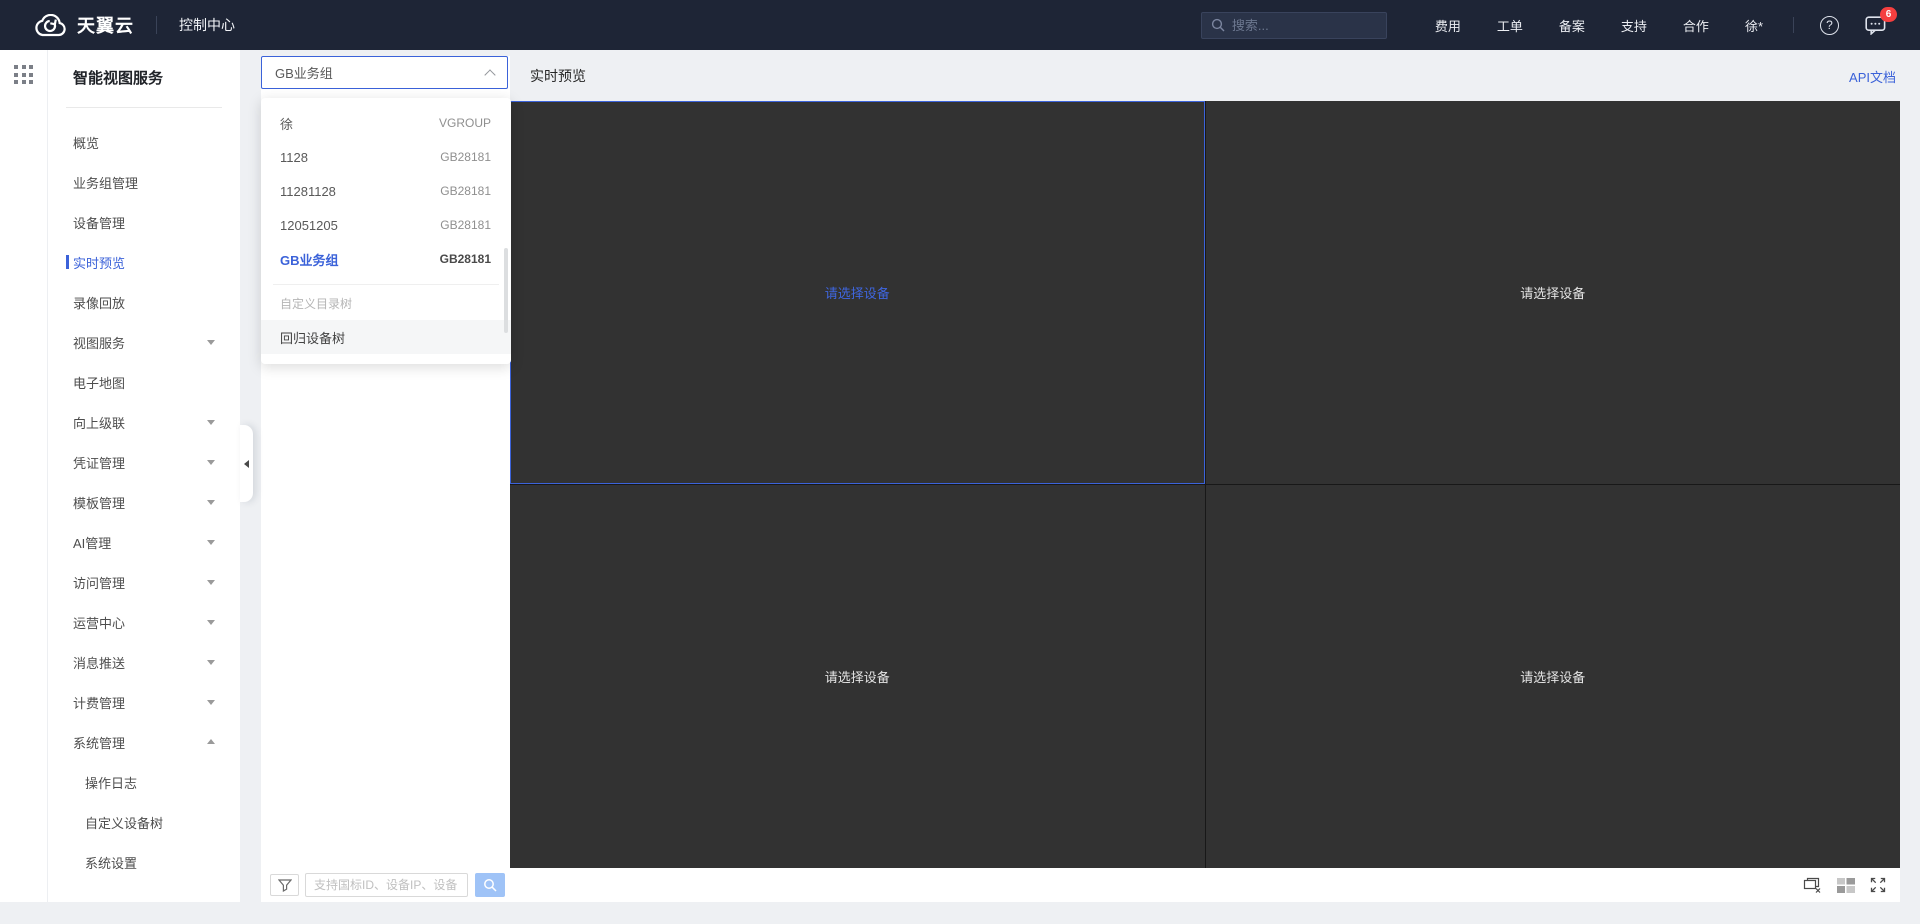  What do you see at coordinates (308, 191) in the screenshot?
I see `option-name: 11281128` at bounding box center [308, 191].